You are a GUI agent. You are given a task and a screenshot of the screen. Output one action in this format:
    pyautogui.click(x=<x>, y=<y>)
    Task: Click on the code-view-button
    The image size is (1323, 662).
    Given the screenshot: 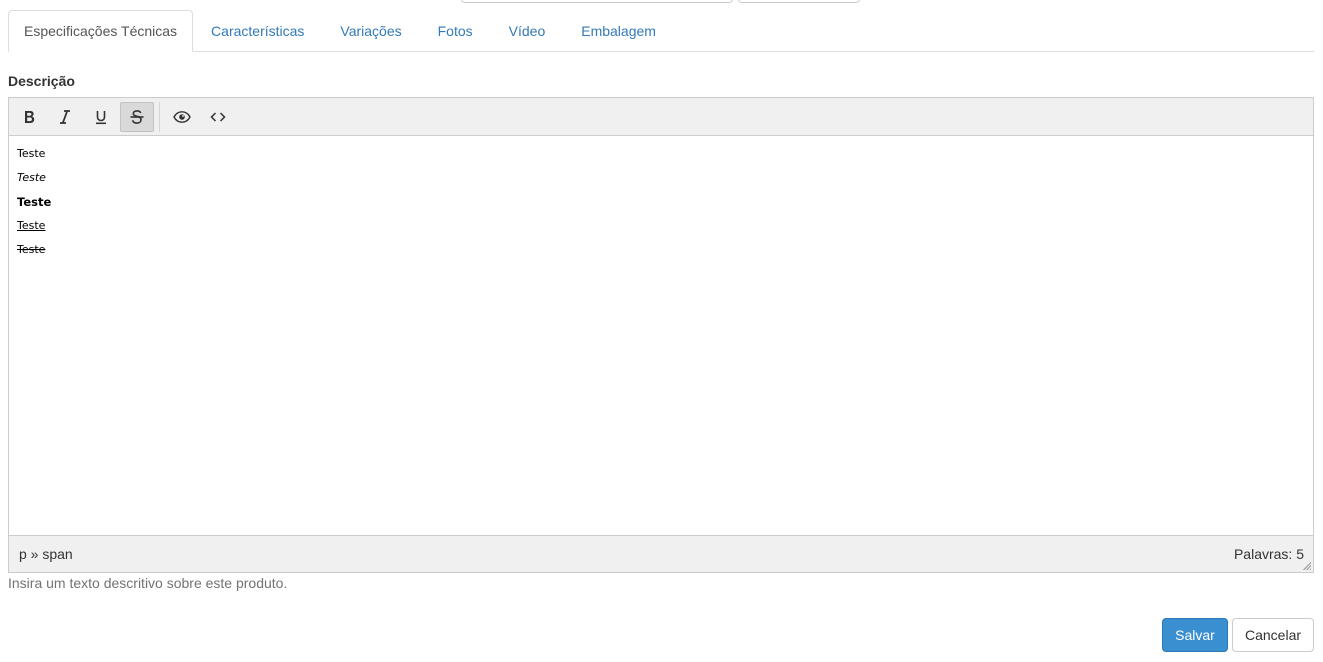 What is the action you would take?
    pyautogui.click(x=218, y=117)
    